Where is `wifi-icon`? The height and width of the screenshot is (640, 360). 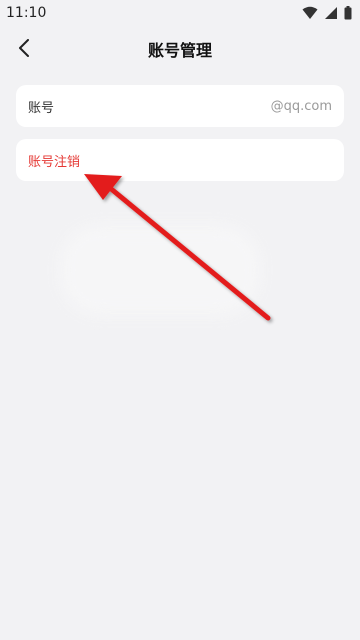
wifi-icon is located at coordinates (310, 12).